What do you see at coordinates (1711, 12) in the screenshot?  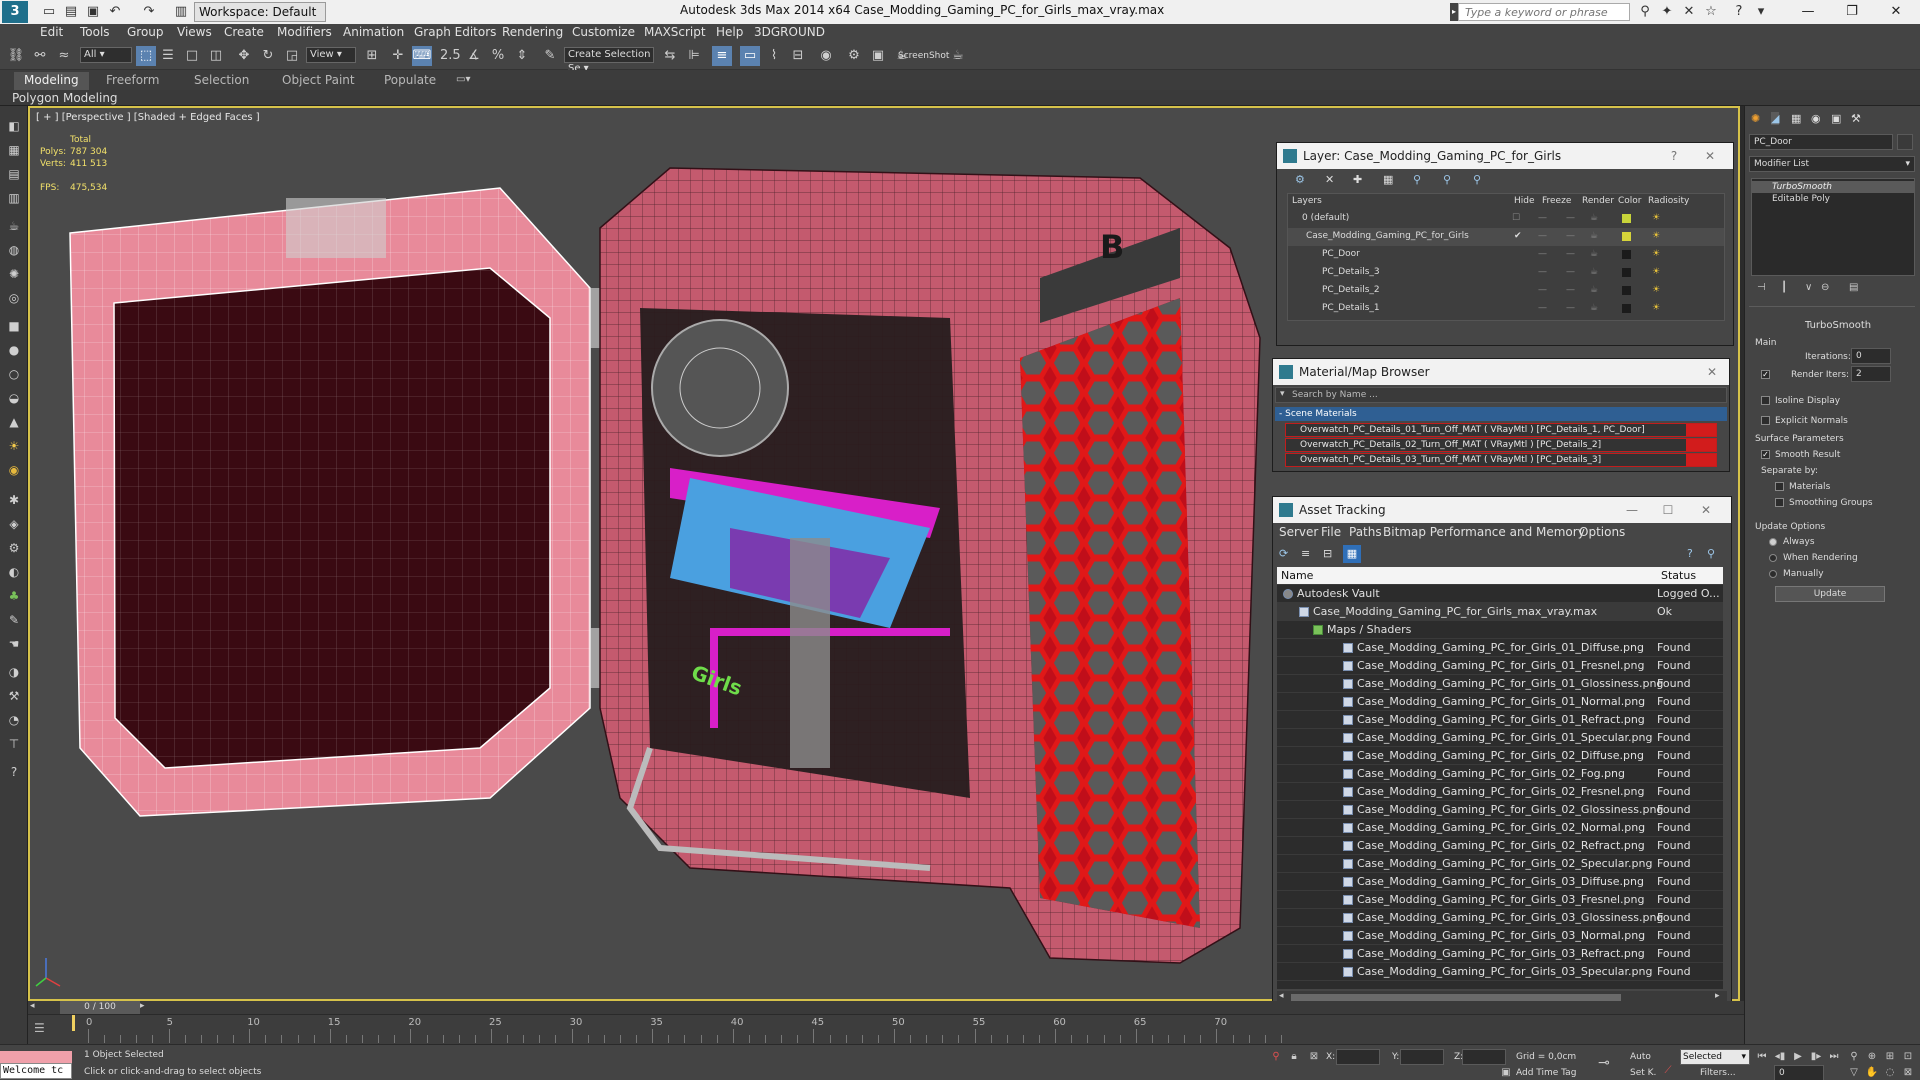 I see `favorites-star-icon: ☆` at bounding box center [1711, 12].